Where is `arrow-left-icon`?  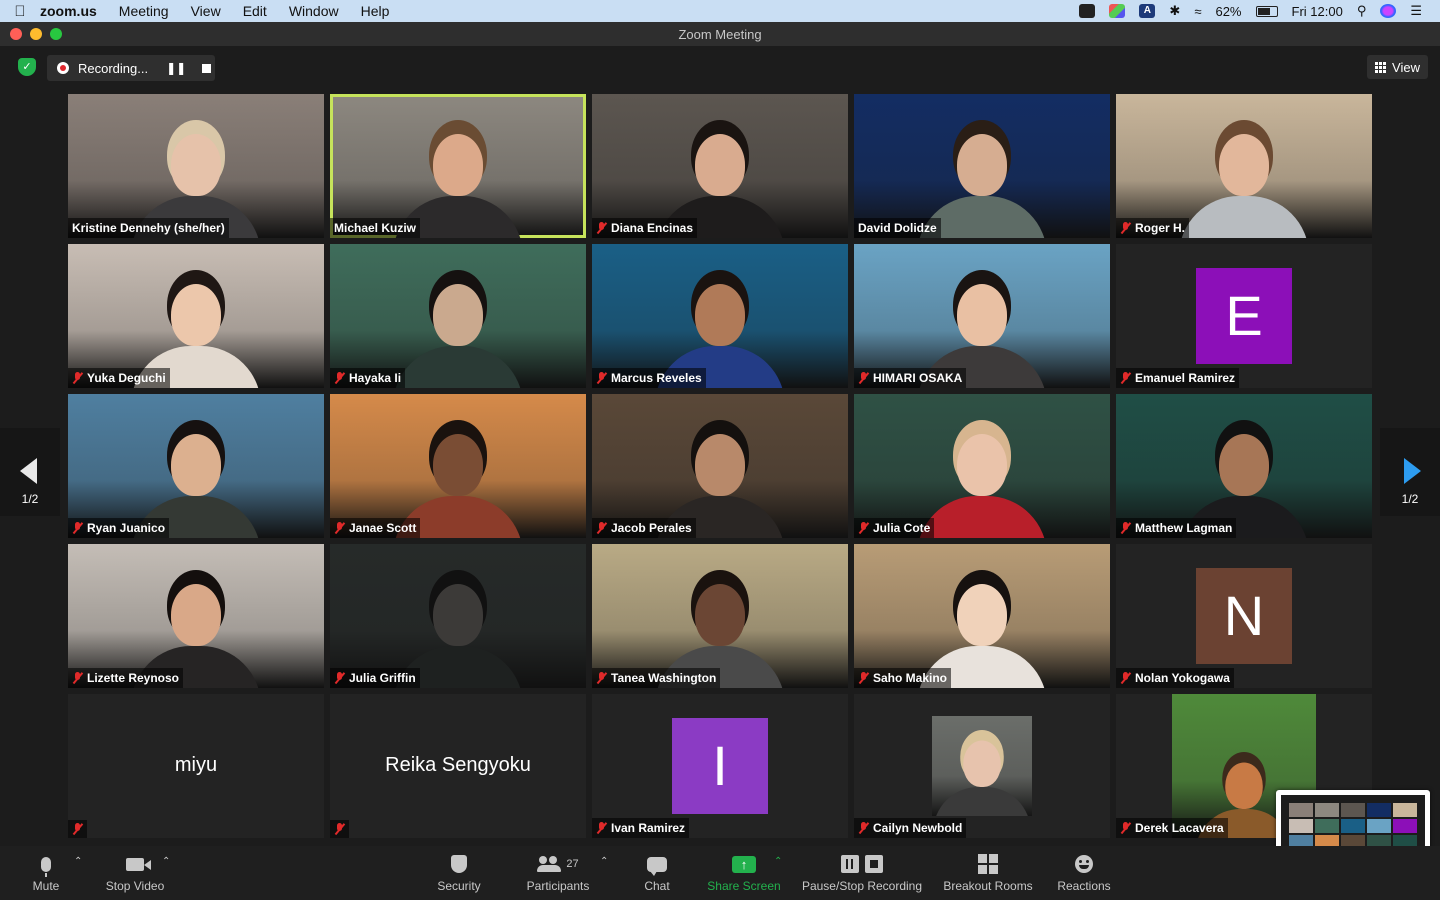 arrow-left-icon is located at coordinates (28, 471).